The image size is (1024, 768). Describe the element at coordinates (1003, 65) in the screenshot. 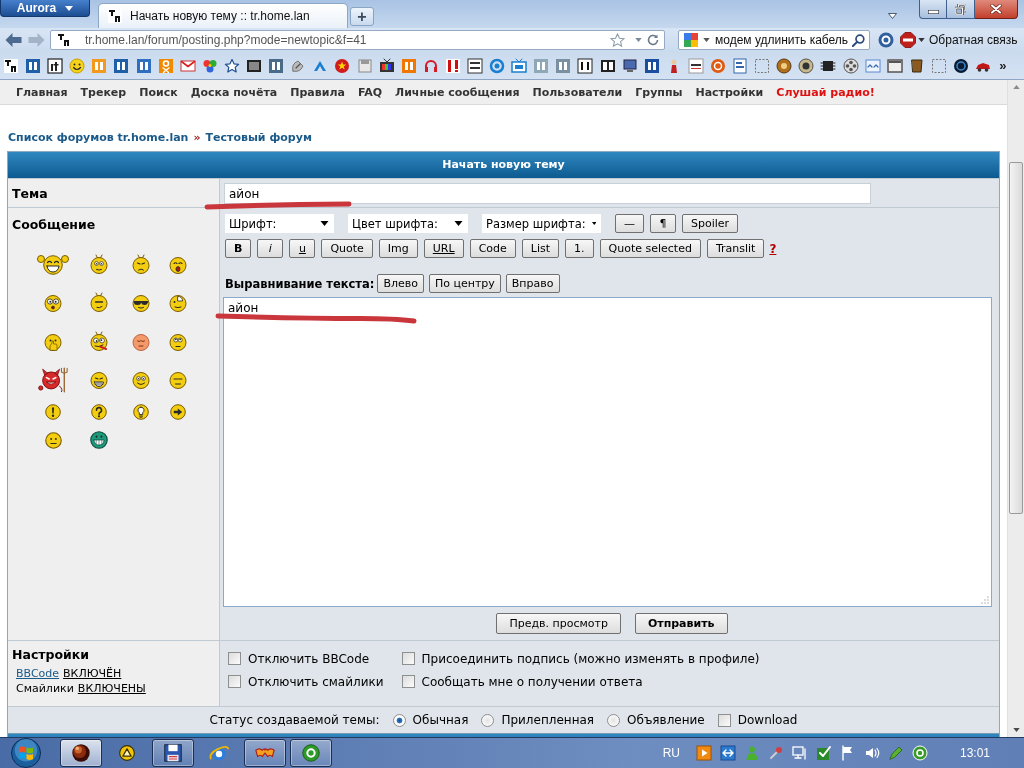

I see `more-bookmarks-button: »` at that location.